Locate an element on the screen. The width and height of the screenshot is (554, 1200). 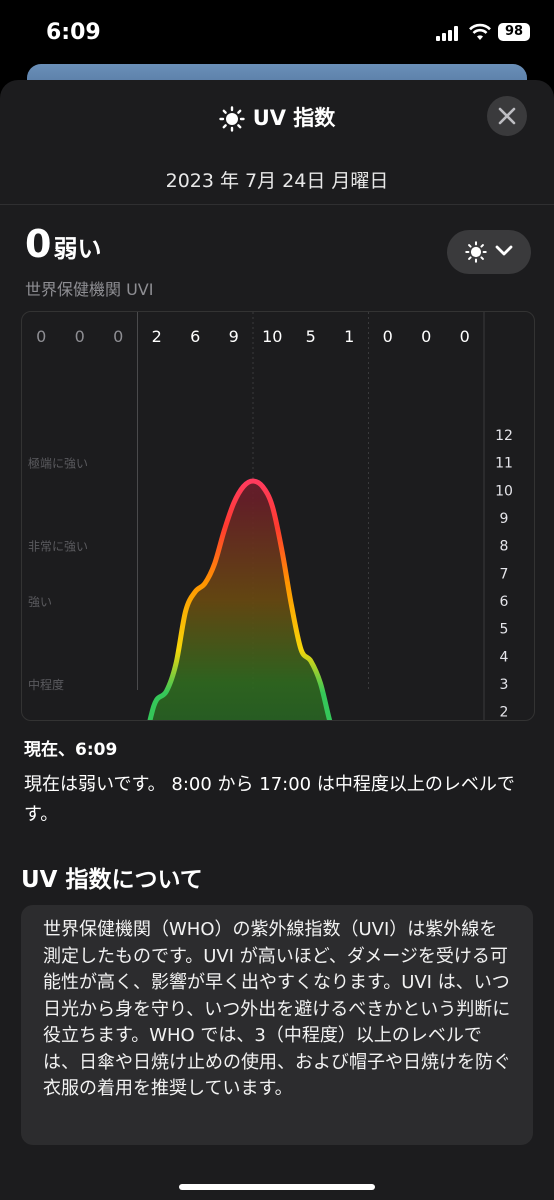
hourly-uv-value: 2 is located at coordinates (157, 336).